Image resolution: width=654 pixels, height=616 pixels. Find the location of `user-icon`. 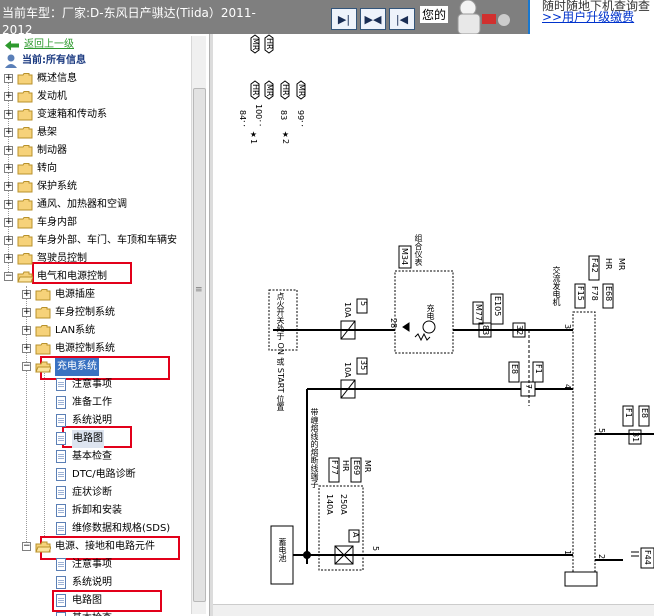

user-icon is located at coordinates (11, 61).